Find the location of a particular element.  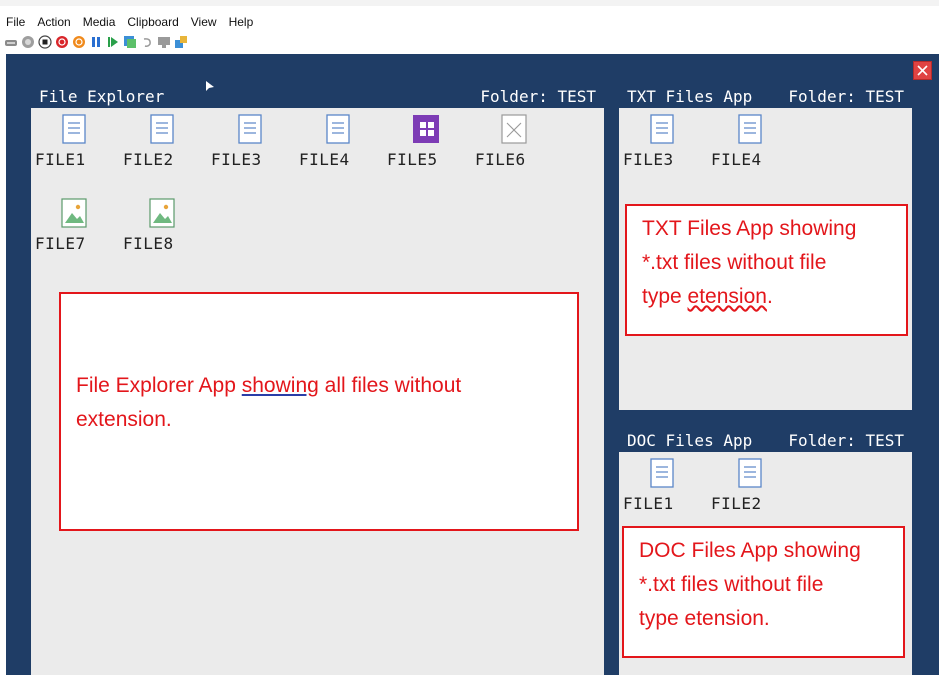

annotation-segment: all files without is located at coordinates (390, 385).